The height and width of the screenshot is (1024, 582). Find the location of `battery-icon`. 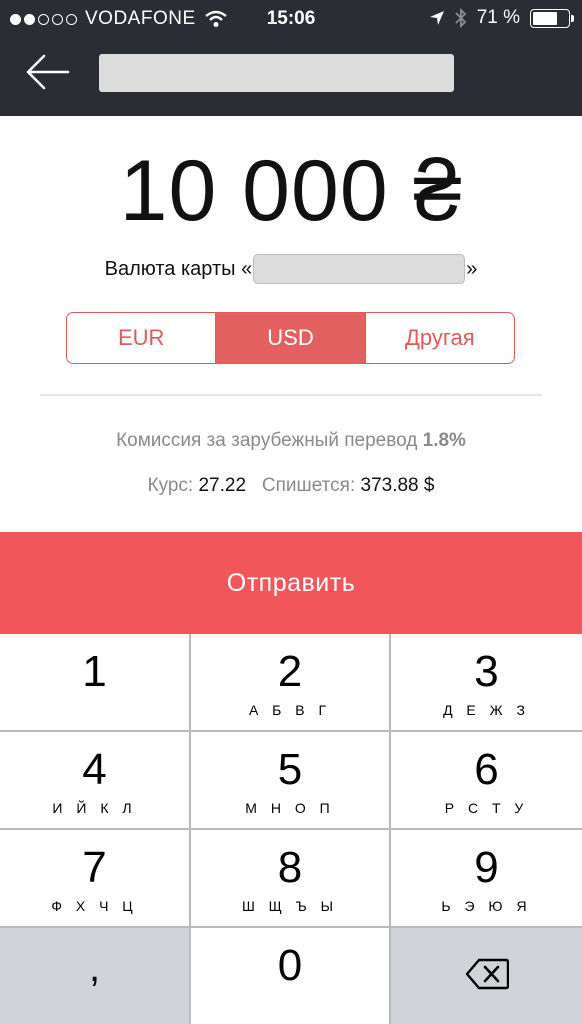

battery-icon is located at coordinates (552, 18).